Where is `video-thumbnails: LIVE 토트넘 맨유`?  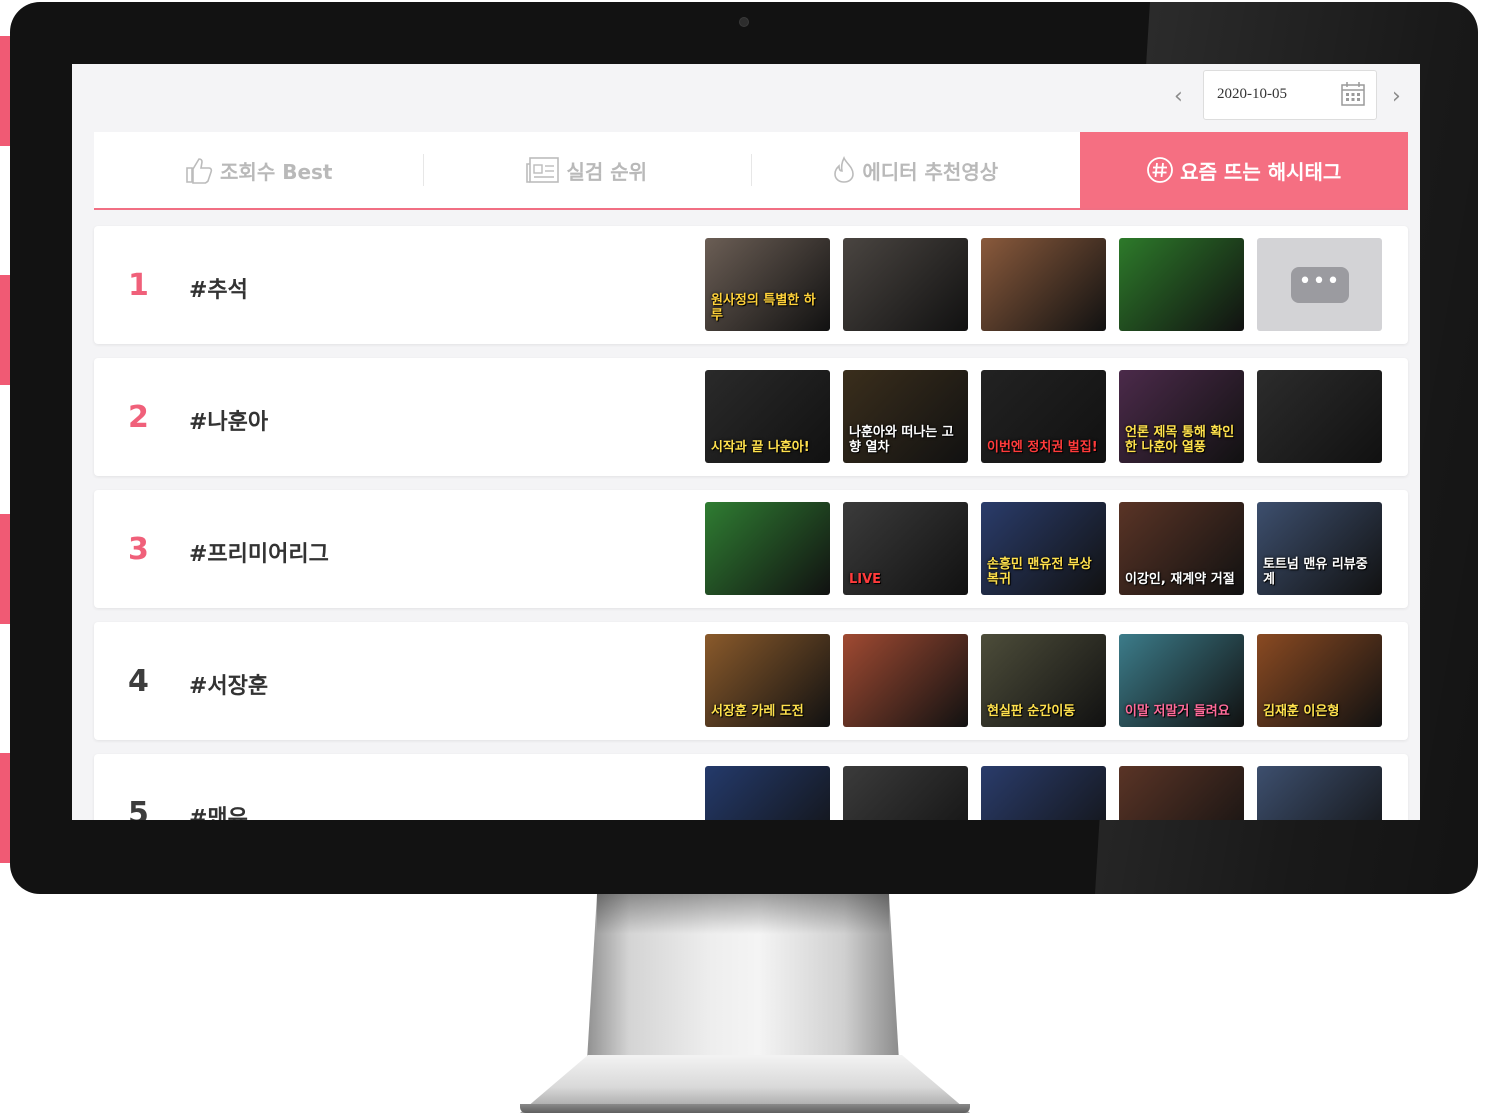
video-thumbnails: LIVE 토트넘 맨유 is located at coordinates (1043, 793).